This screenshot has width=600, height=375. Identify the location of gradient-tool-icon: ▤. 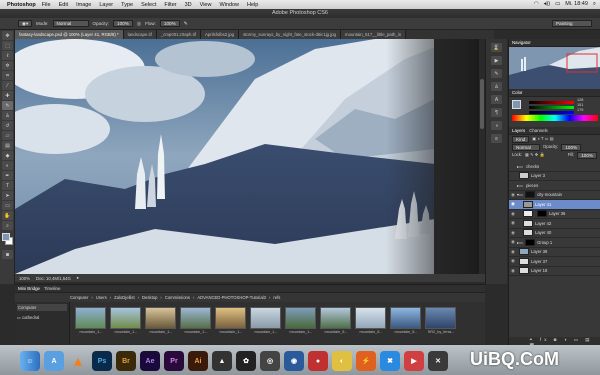
(7, 145).